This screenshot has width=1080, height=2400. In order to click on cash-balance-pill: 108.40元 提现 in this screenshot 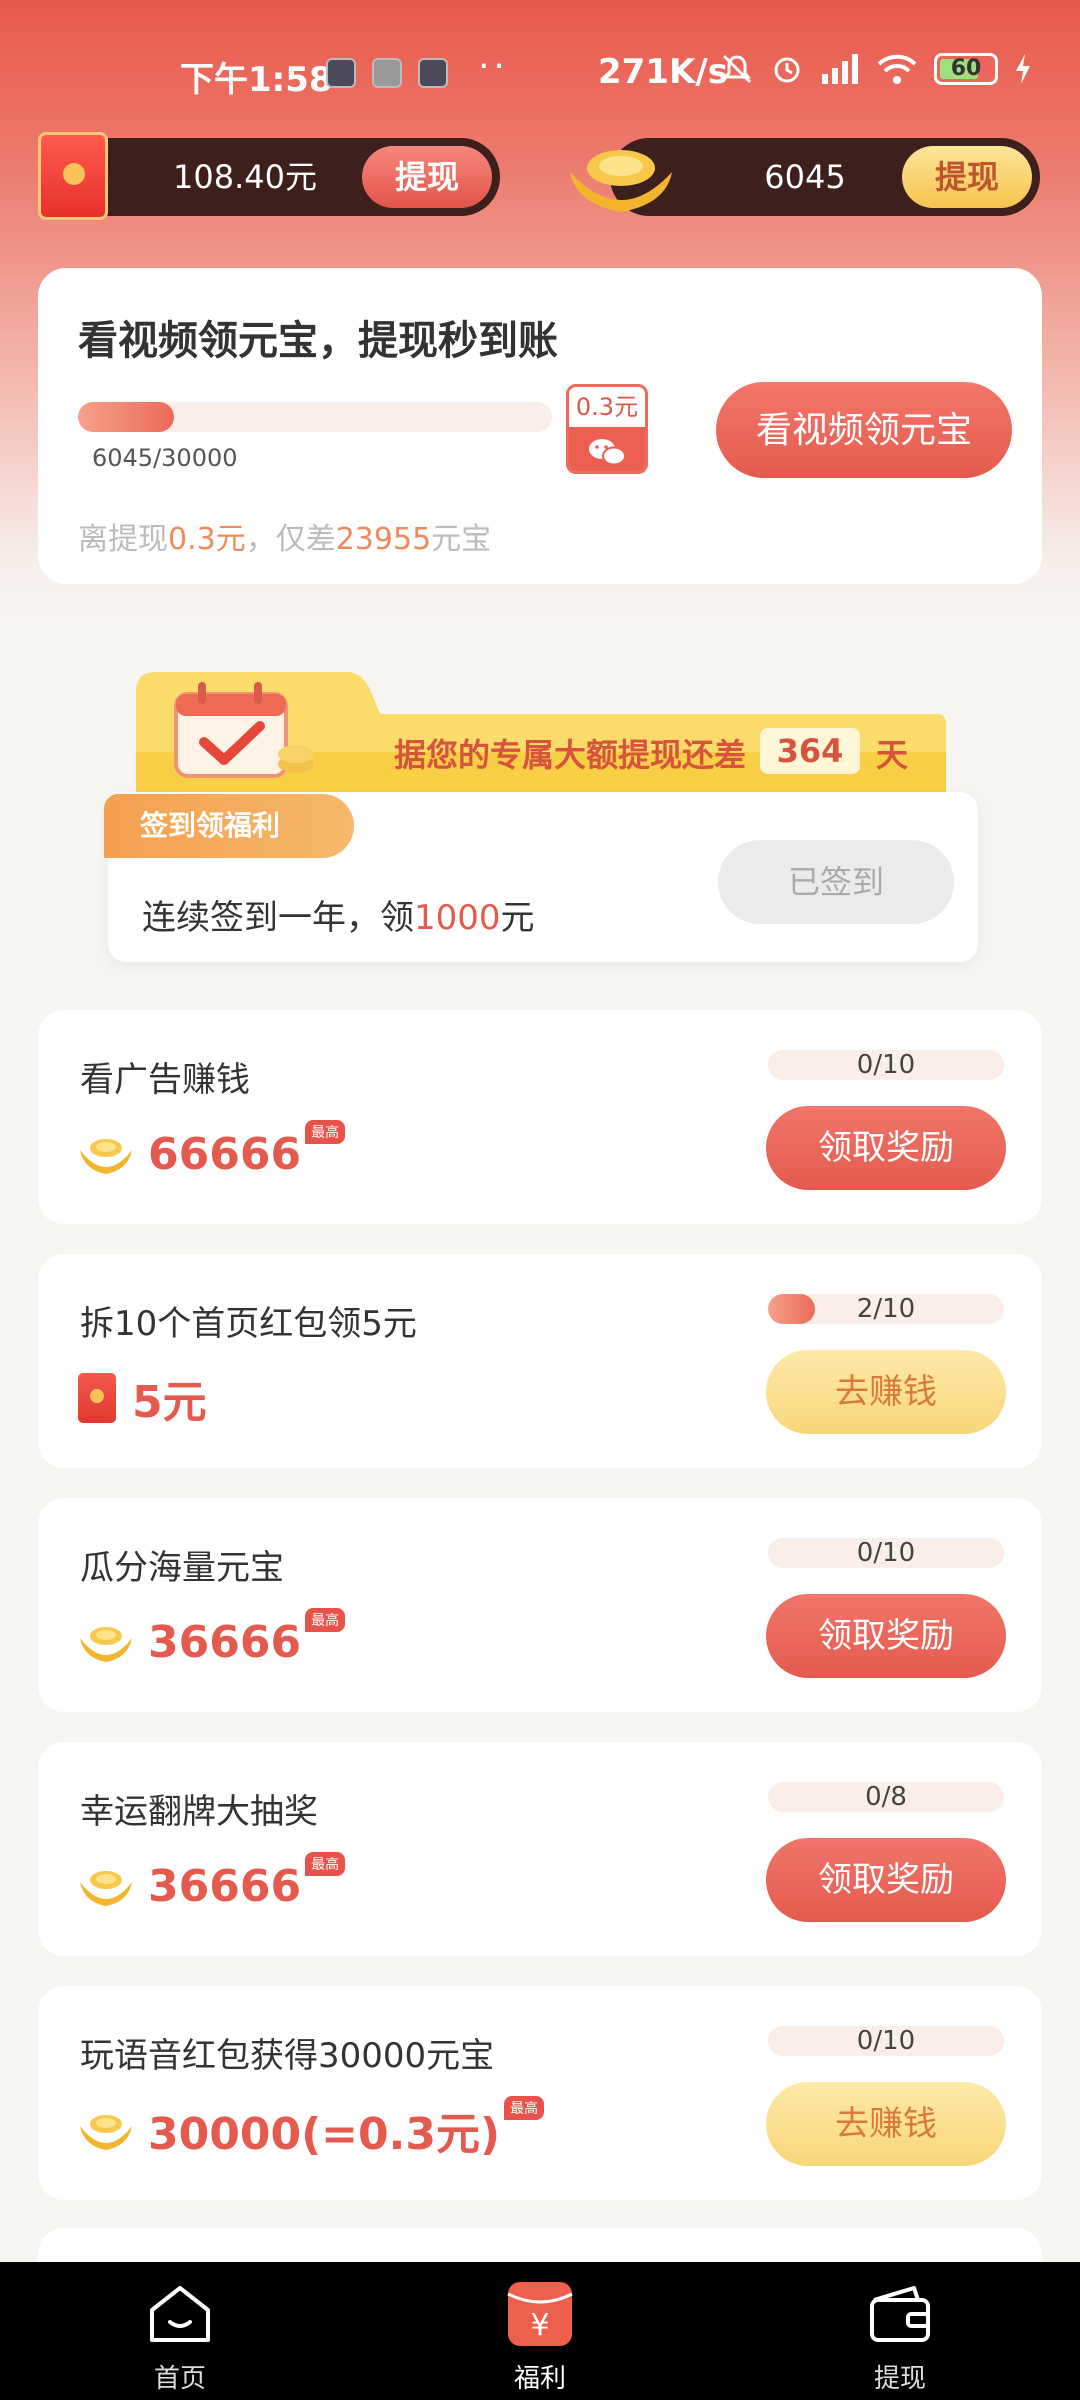, I will do `click(280, 177)`.